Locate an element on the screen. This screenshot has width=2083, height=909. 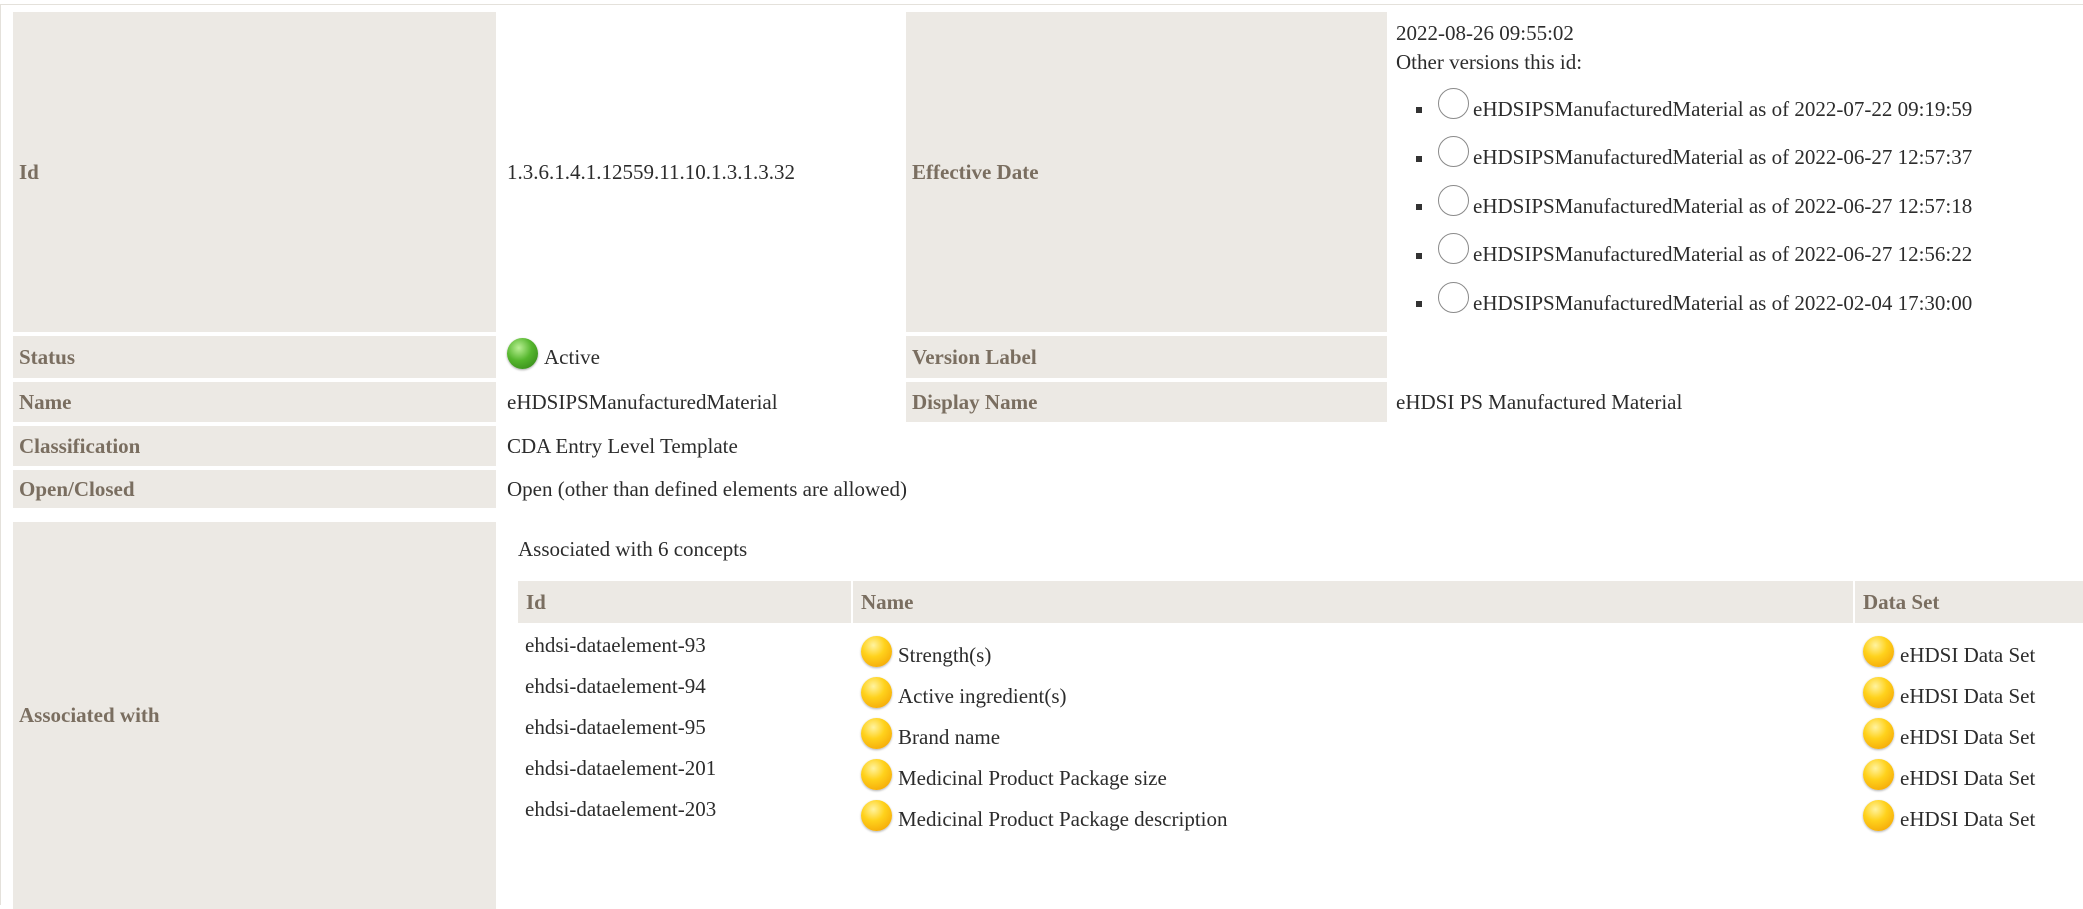
effective-date-label: Effective Date is located at coordinates (1146, 172).